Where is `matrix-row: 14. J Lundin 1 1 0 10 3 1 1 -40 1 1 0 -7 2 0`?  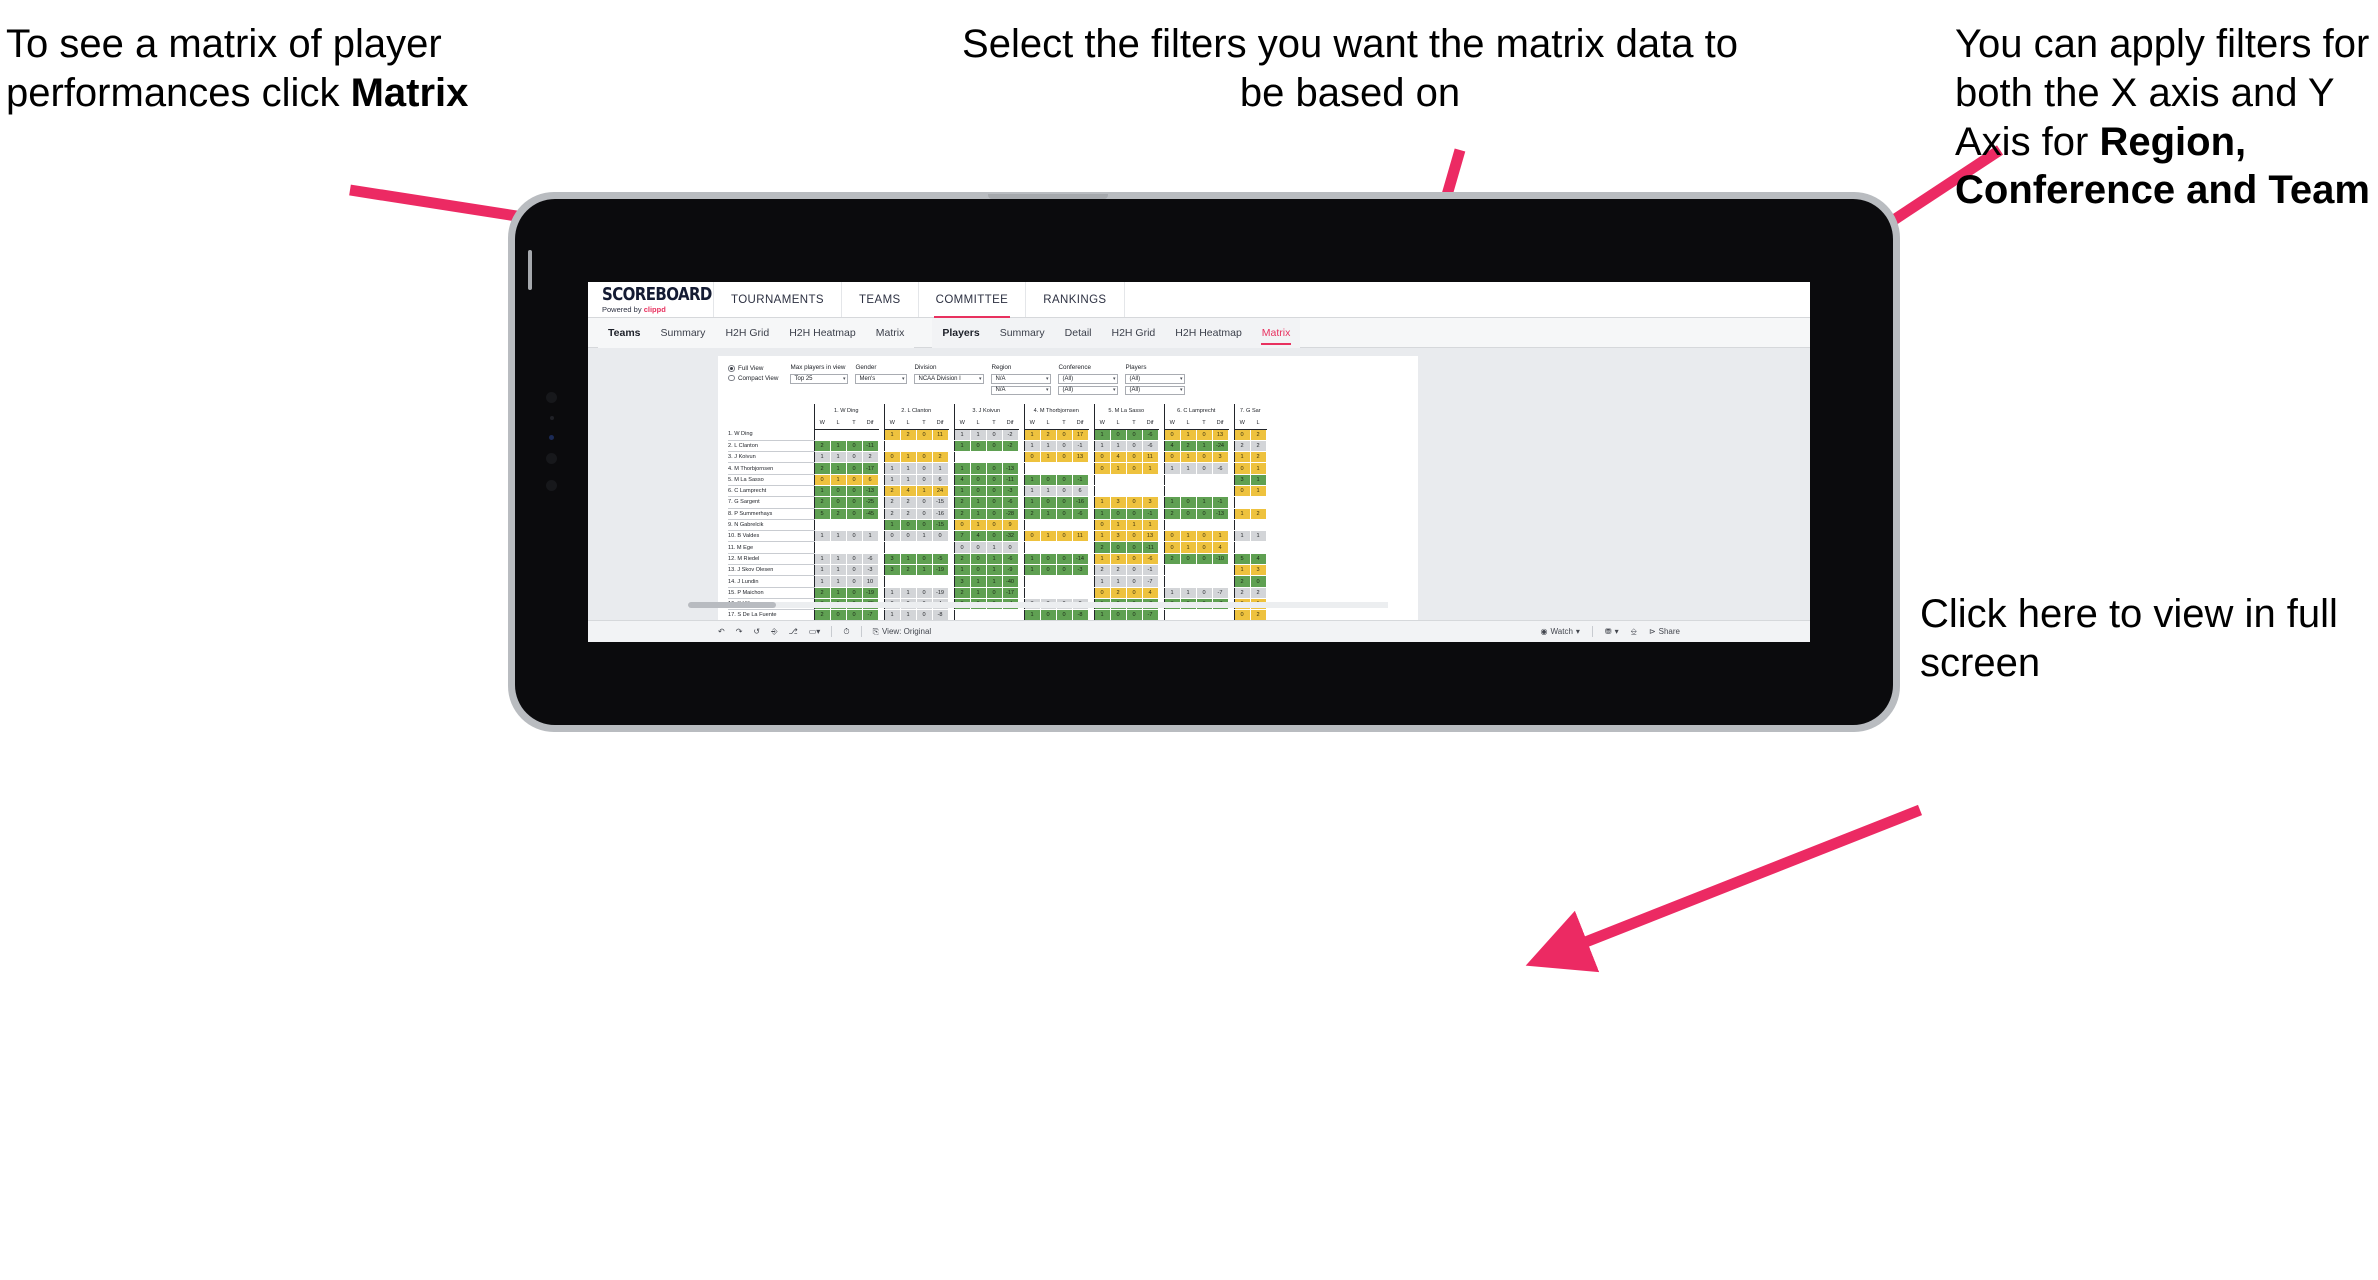 matrix-row: 14. J Lundin 1 1 0 10 3 1 1 -40 1 1 0 -7 2 0 is located at coordinates (997, 581).